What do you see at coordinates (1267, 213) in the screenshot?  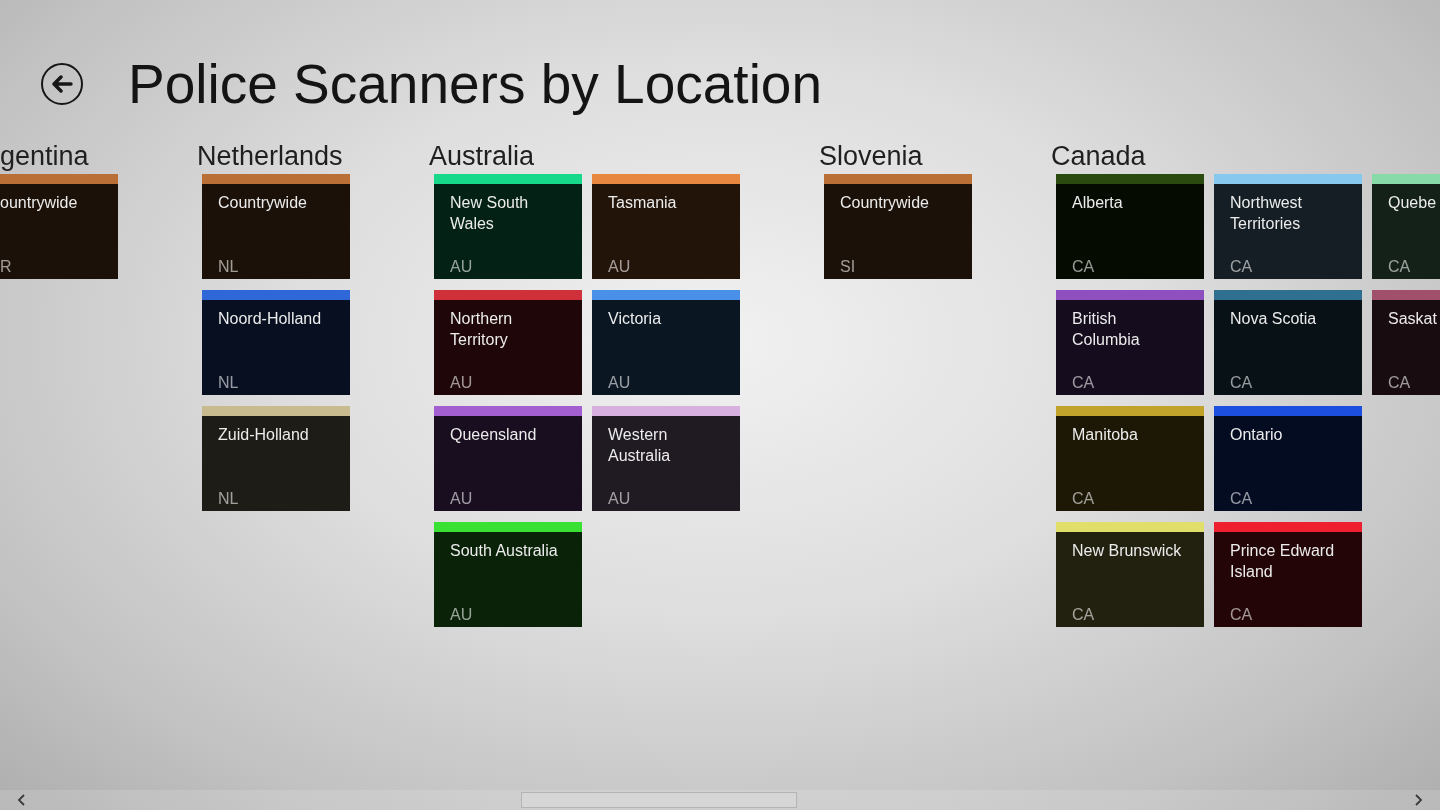 I see `location-name: Northwest Territories` at bounding box center [1267, 213].